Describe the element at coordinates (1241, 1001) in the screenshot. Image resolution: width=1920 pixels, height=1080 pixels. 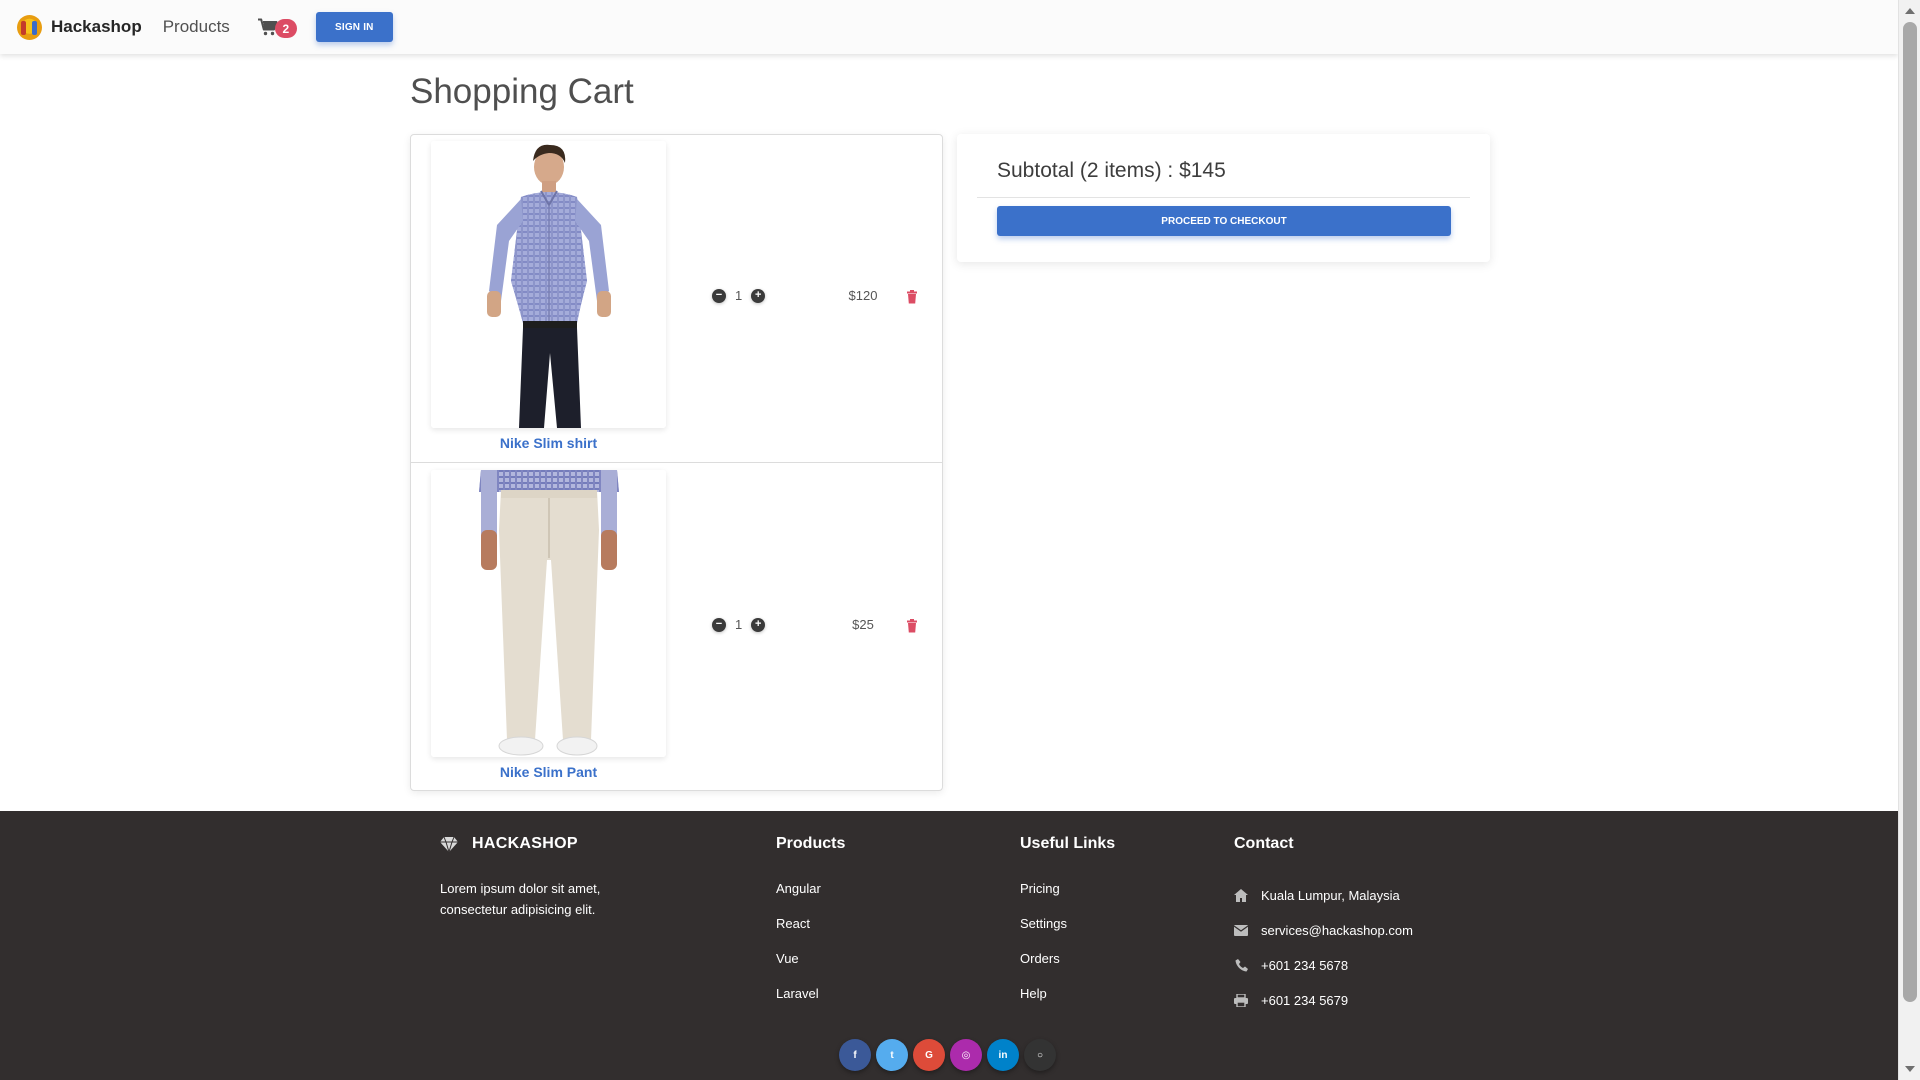
I see `print-icon` at that location.